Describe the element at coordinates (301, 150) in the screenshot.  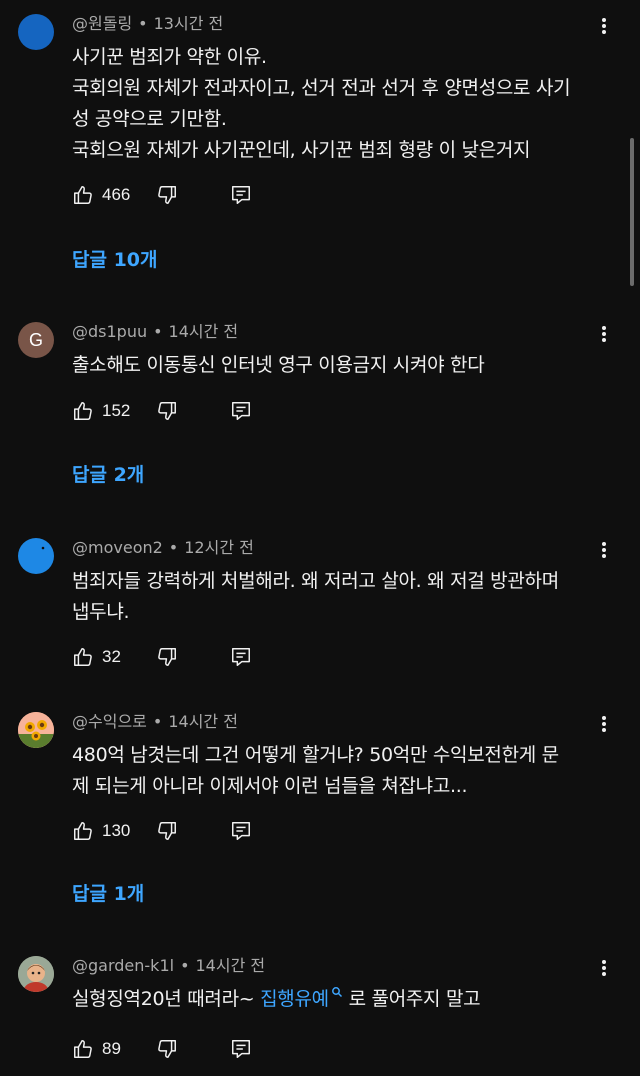
I see `comment-line: 국회으원 자체가 사기꾼인데, 사기꾼 범죄 형량 이 낮은거지` at that location.